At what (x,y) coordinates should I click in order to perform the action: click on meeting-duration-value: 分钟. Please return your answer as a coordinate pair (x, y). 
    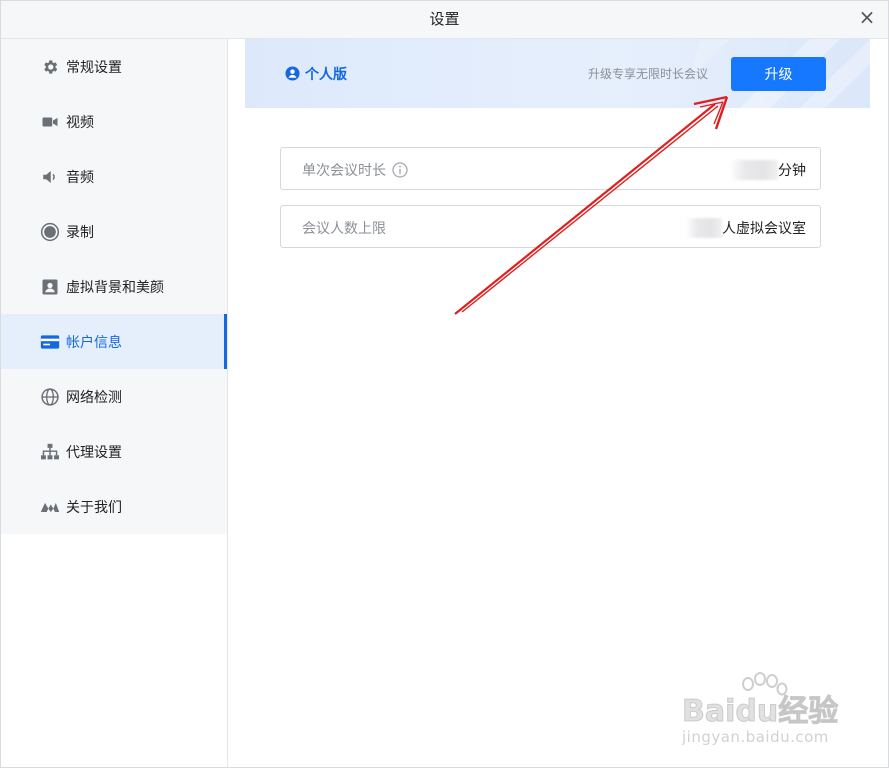
    Looking at the image, I should click on (768, 170).